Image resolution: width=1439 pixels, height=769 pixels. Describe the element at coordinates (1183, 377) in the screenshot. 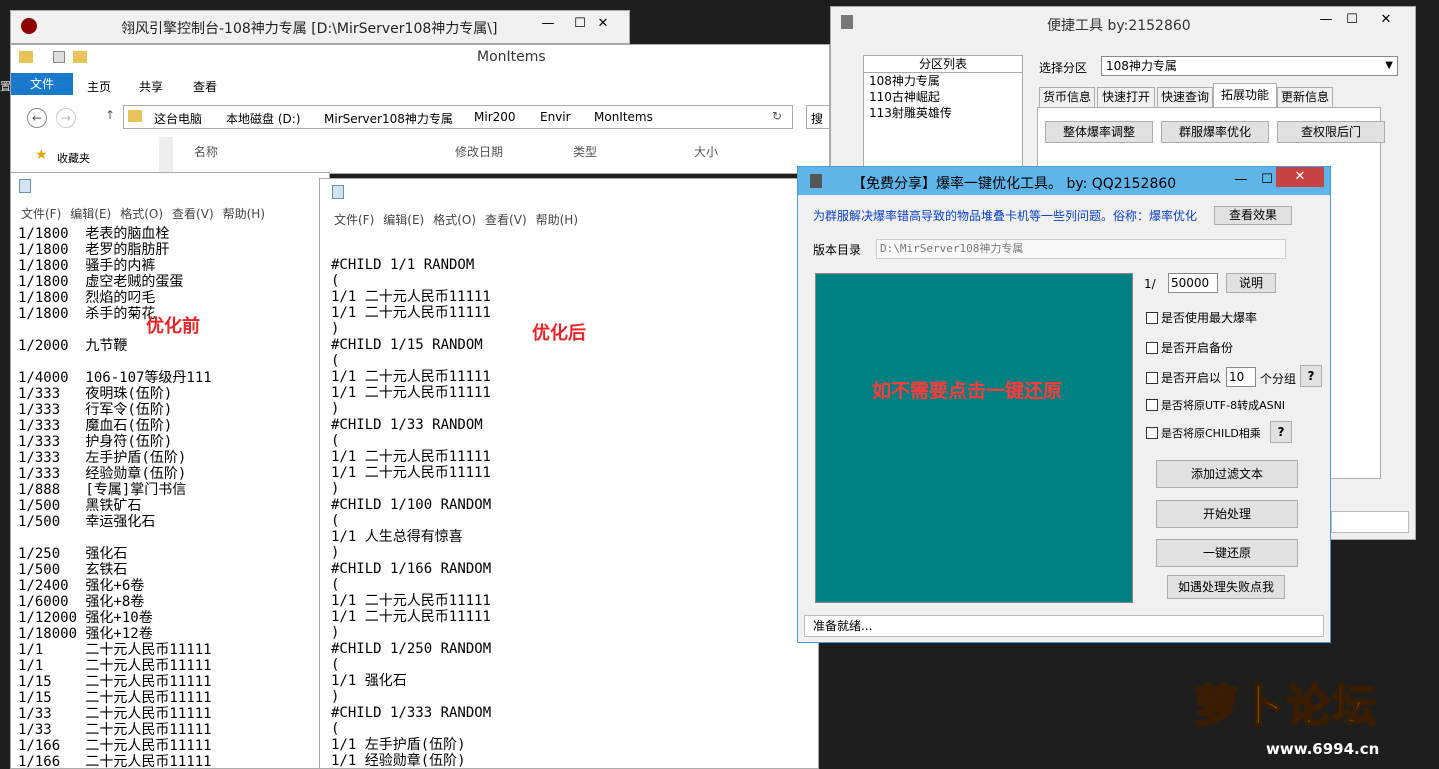

I see `option-grouping: 是否开启以` at that location.